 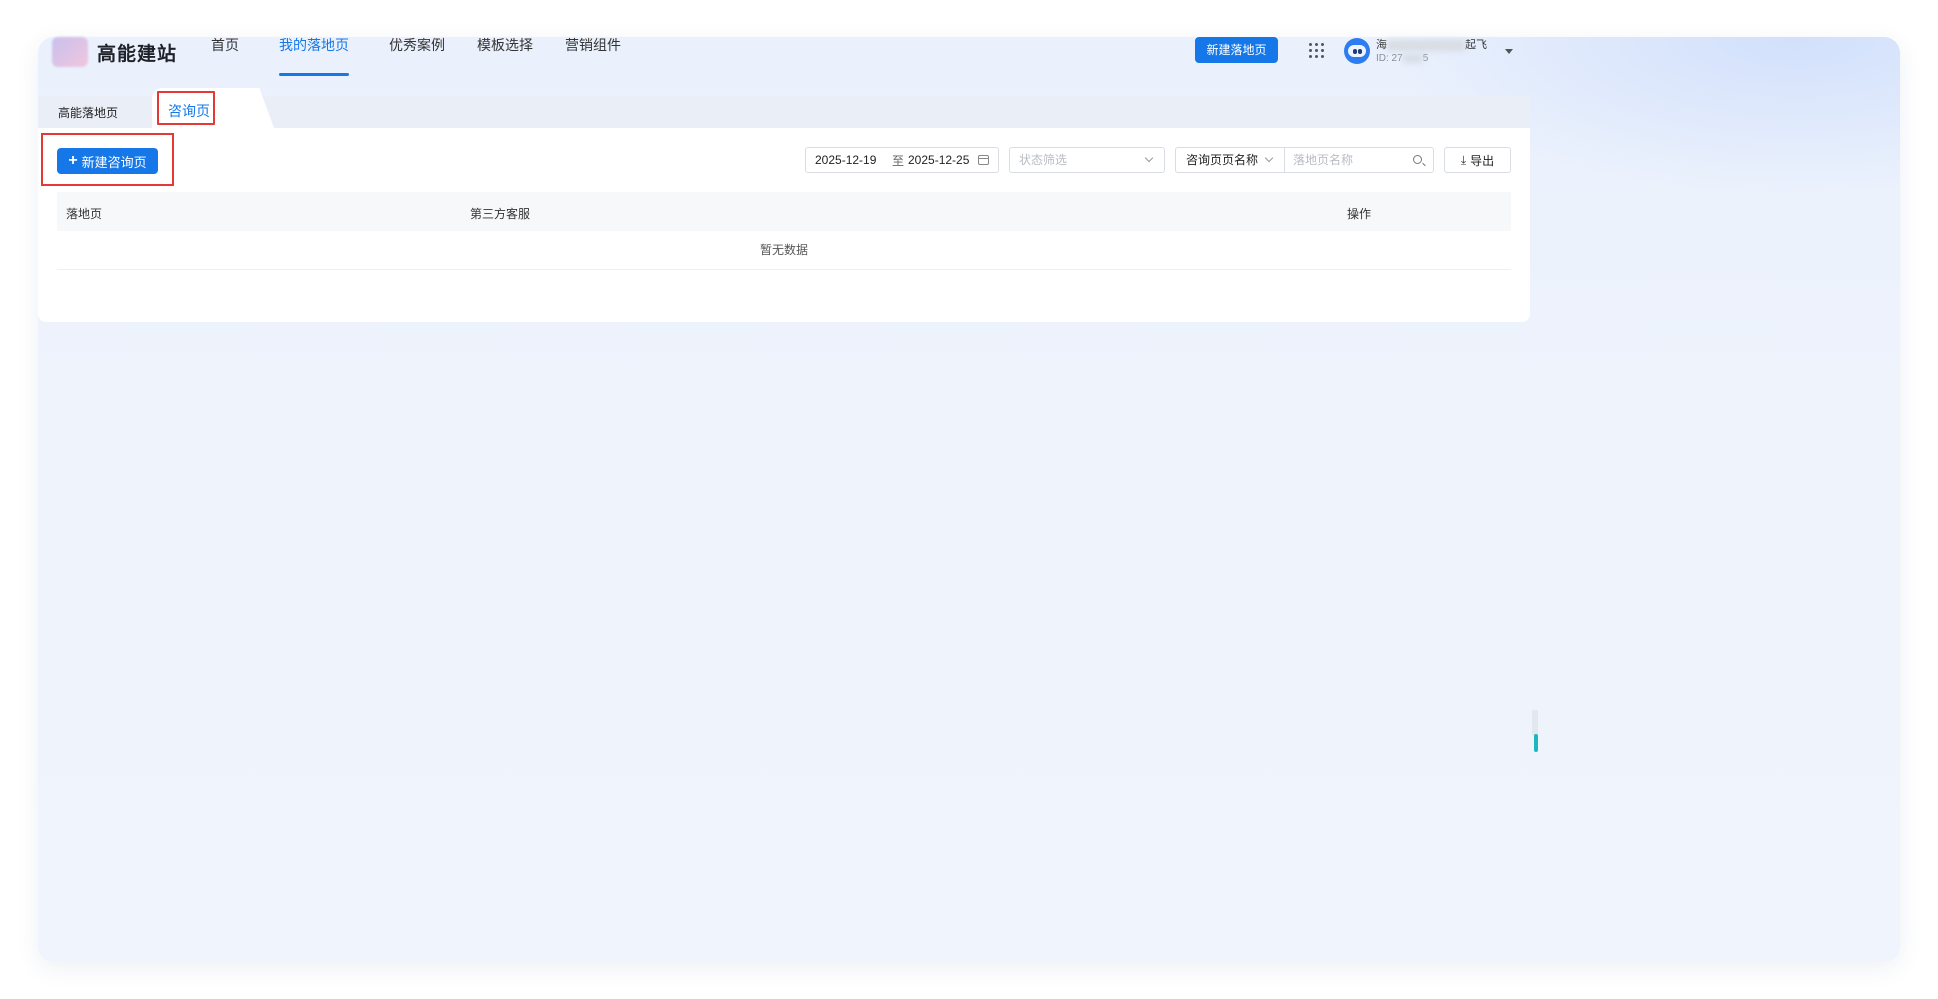 What do you see at coordinates (1043, 160) in the screenshot?
I see `status-filter-placeholder: 状态筛选` at bounding box center [1043, 160].